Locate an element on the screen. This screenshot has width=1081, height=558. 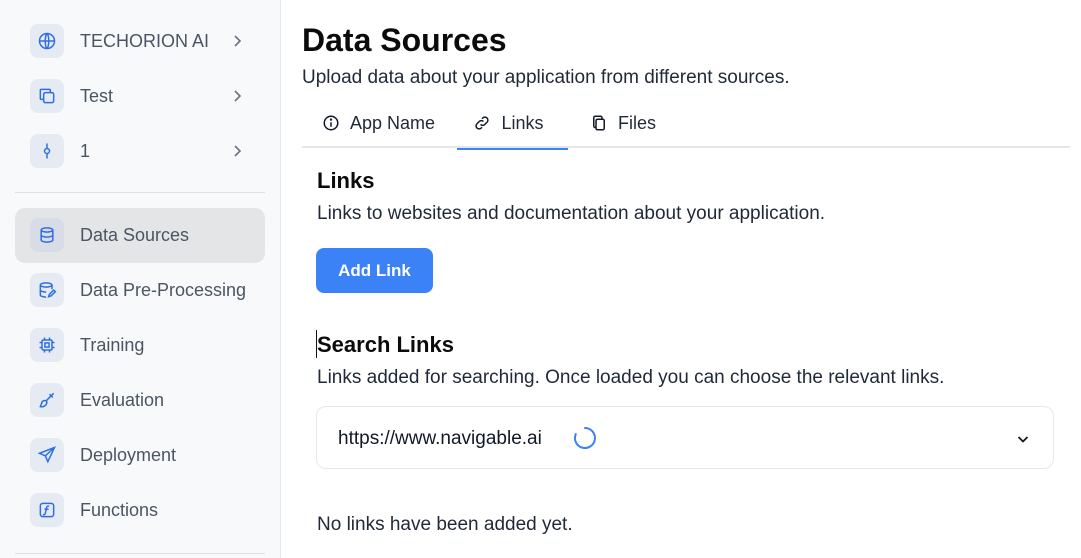
search-links-section-title: Search Links is located at coordinates (385, 344).